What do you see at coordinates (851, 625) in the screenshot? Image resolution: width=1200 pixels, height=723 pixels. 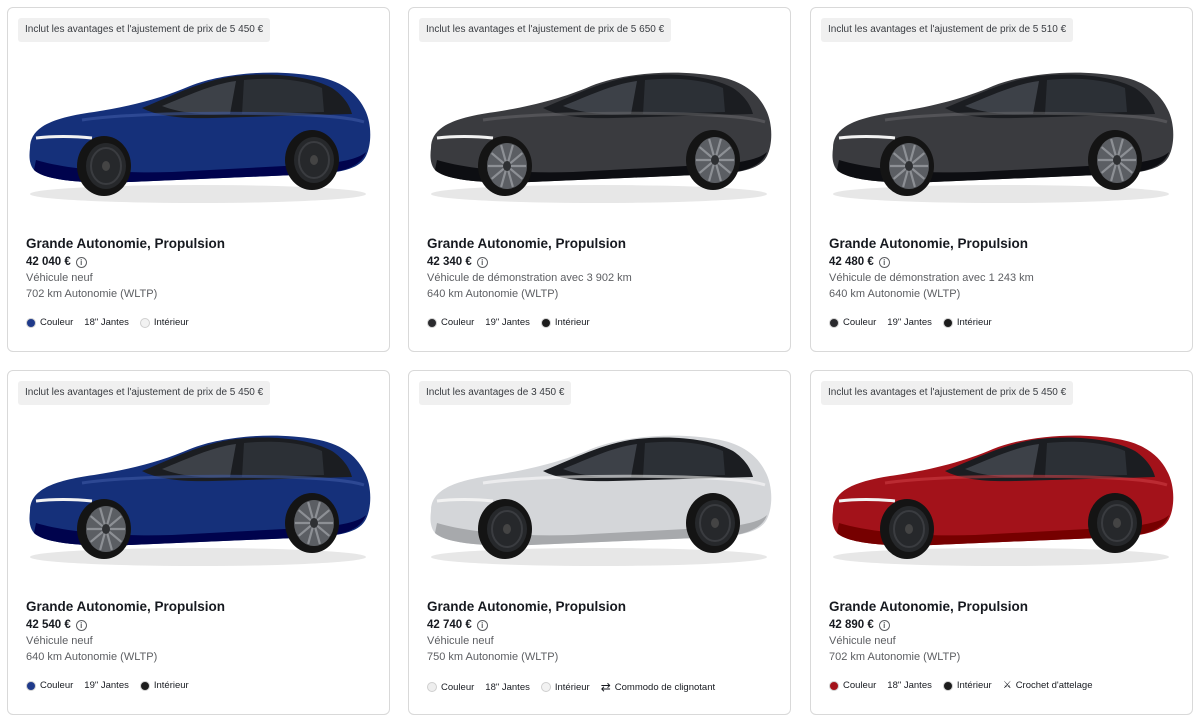 I see `price: 42 890 €` at bounding box center [851, 625].